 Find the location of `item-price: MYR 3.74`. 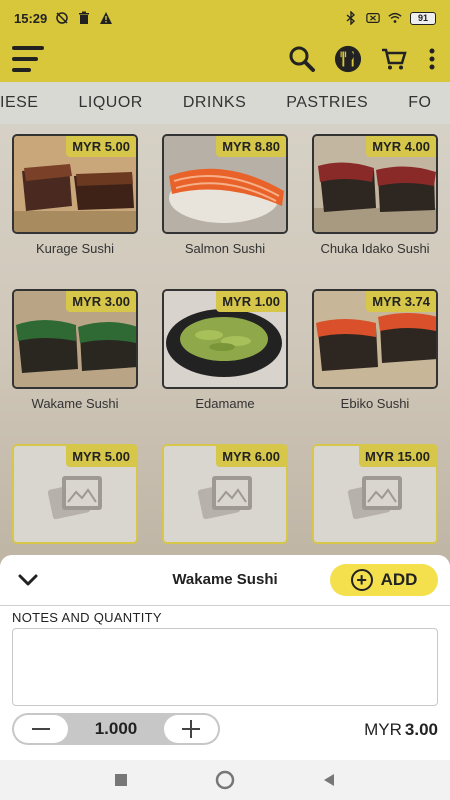

item-price: MYR 3.74 is located at coordinates (401, 301).